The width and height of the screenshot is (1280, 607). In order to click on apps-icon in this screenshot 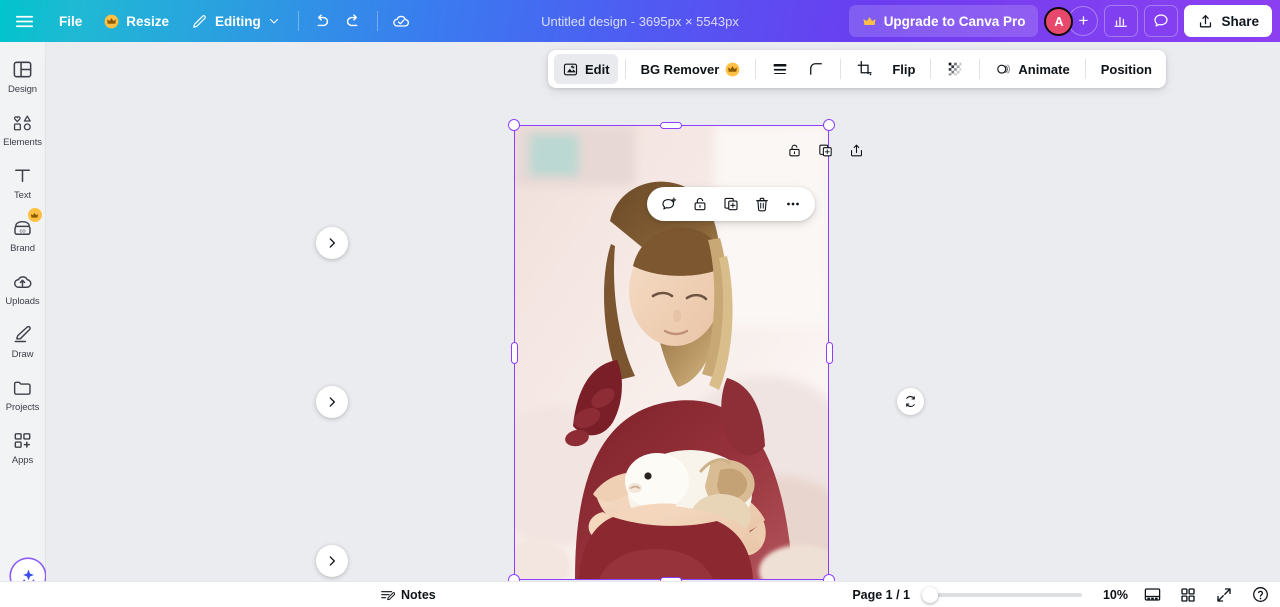, I will do `click(22, 440)`.